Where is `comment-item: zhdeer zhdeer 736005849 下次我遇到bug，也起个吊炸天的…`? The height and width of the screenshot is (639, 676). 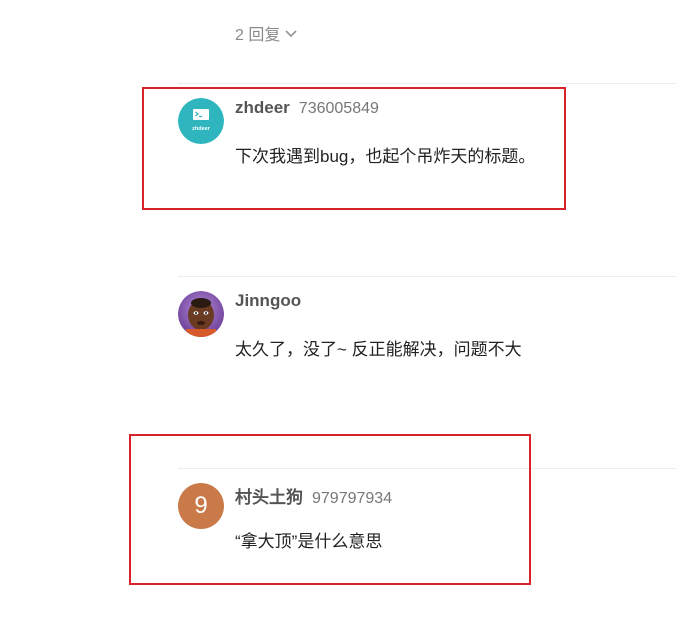
comment-item: zhdeer zhdeer 736005849 下次我遇到bug，也起个吊炸天的… is located at coordinates (427, 138).